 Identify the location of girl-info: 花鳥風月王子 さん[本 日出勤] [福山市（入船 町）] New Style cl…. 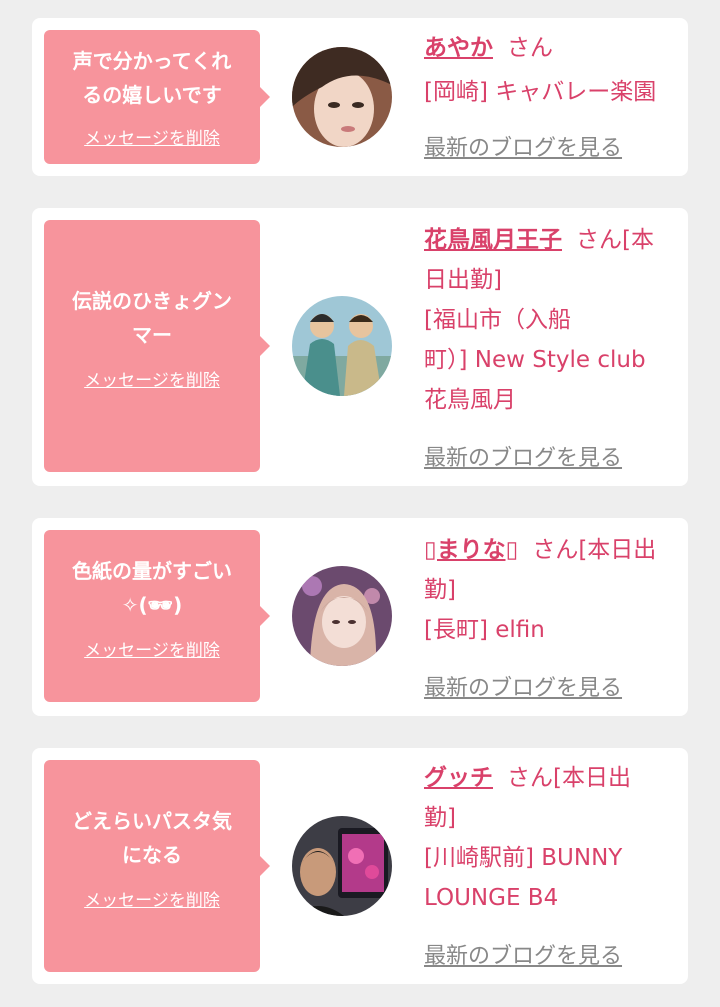
(553, 320).